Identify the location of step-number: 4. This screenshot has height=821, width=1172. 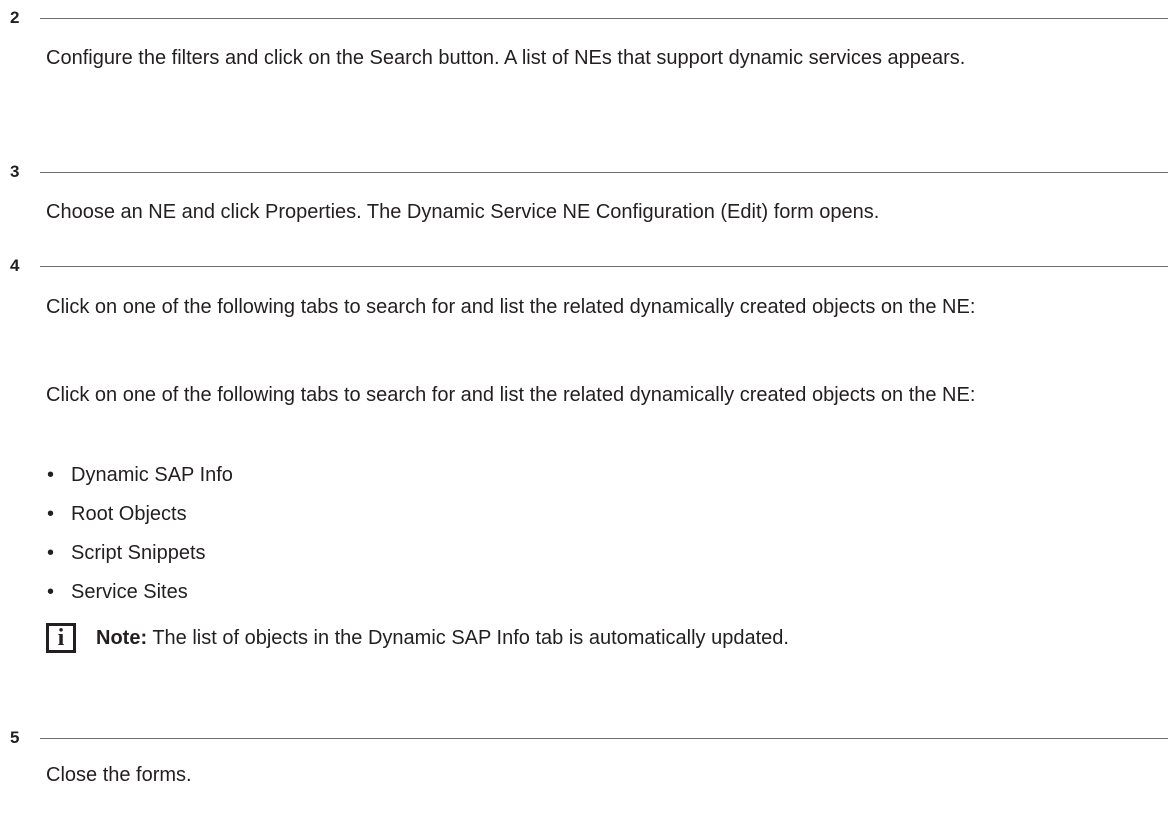
(15, 265).